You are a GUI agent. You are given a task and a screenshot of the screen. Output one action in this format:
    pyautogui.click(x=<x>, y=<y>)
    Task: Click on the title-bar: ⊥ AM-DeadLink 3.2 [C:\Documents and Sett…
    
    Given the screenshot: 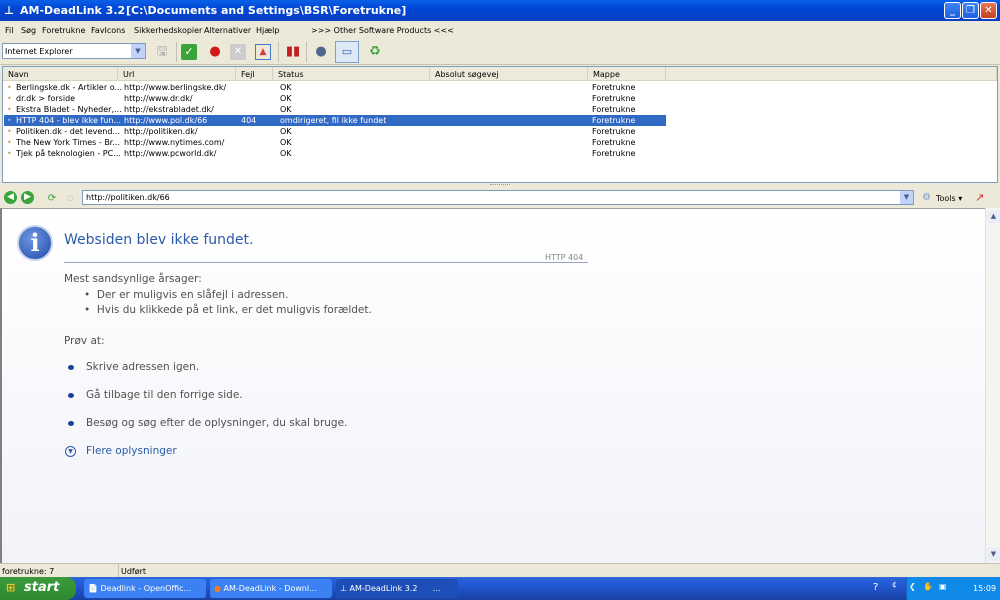 What is the action you would take?
    pyautogui.click(x=500, y=10)
    